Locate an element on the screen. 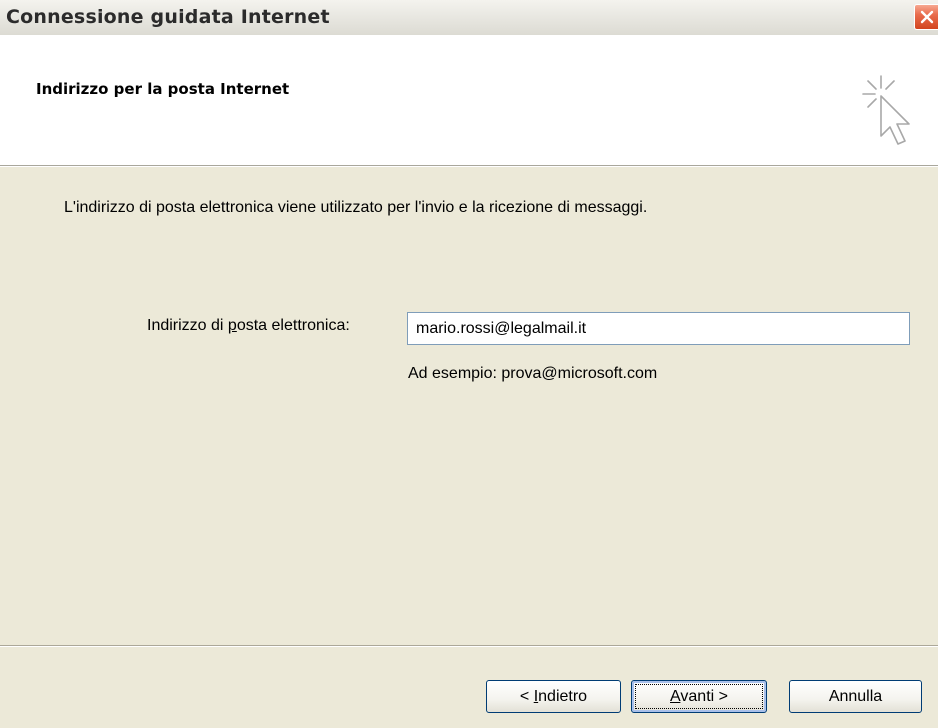 The width and height of the screenshot is (938, 728). cancel-button: Annulla is located at coordinates (855, 696).